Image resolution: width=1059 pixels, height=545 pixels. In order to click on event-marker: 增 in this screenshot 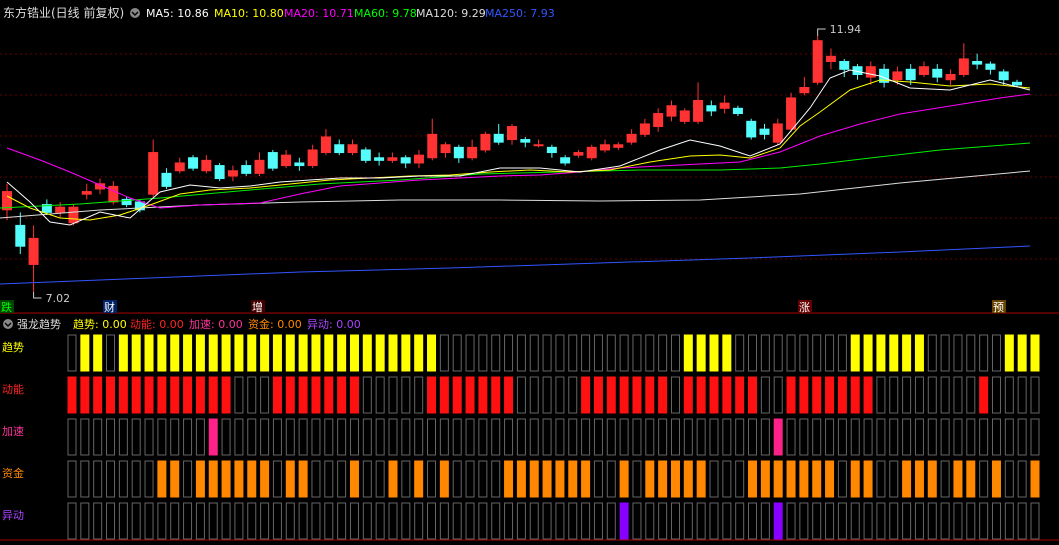, I will do `click(258, 307)`.